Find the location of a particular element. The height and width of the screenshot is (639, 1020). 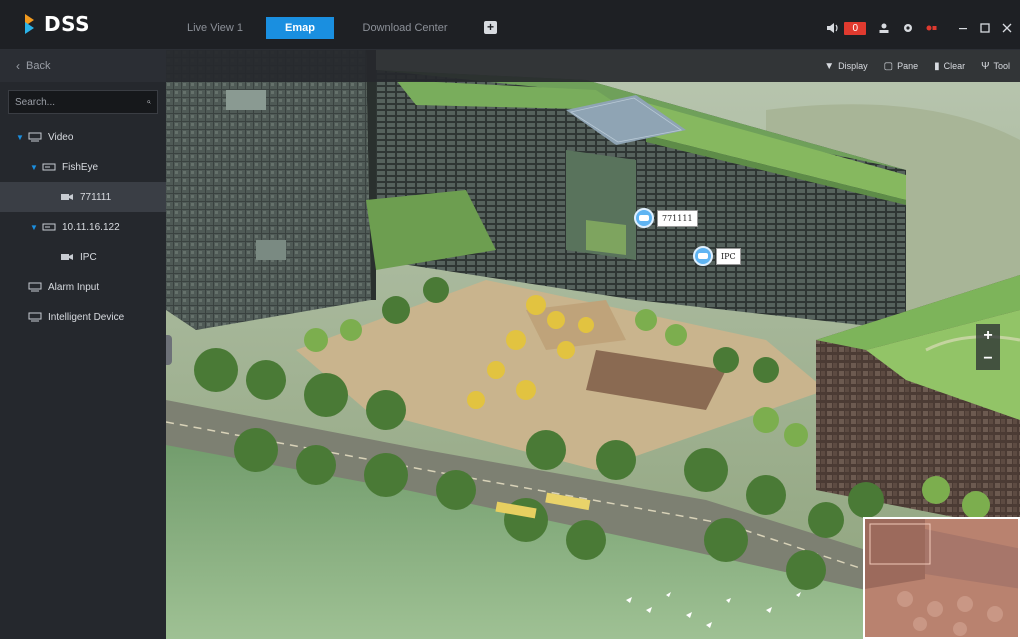

user-icon is located at coordinates (884, 28).